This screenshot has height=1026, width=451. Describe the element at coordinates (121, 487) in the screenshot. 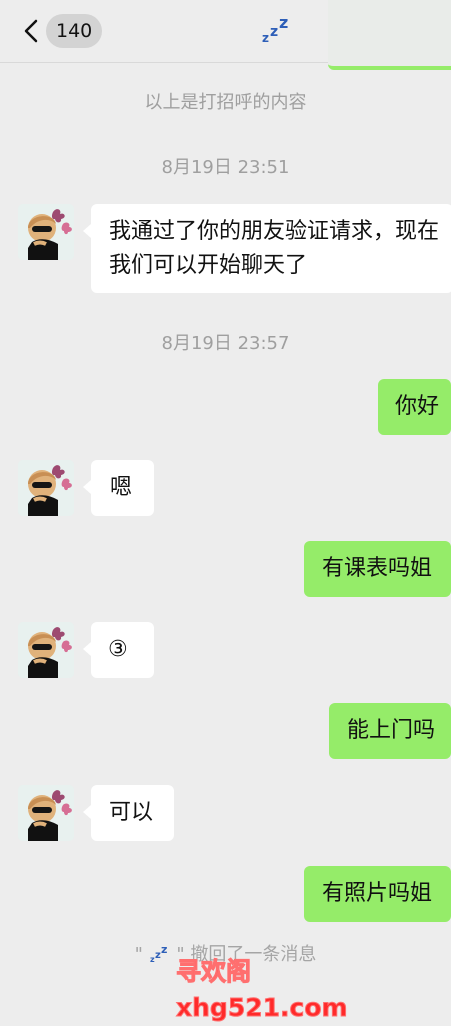

I see `message-text: 嗯` at that location.